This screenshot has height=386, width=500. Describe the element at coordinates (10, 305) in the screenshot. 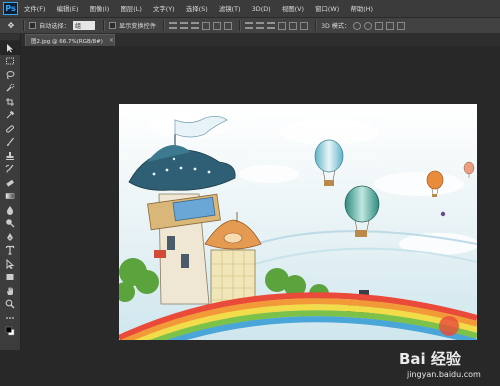

I see `zoom-tool-icon` at that location.